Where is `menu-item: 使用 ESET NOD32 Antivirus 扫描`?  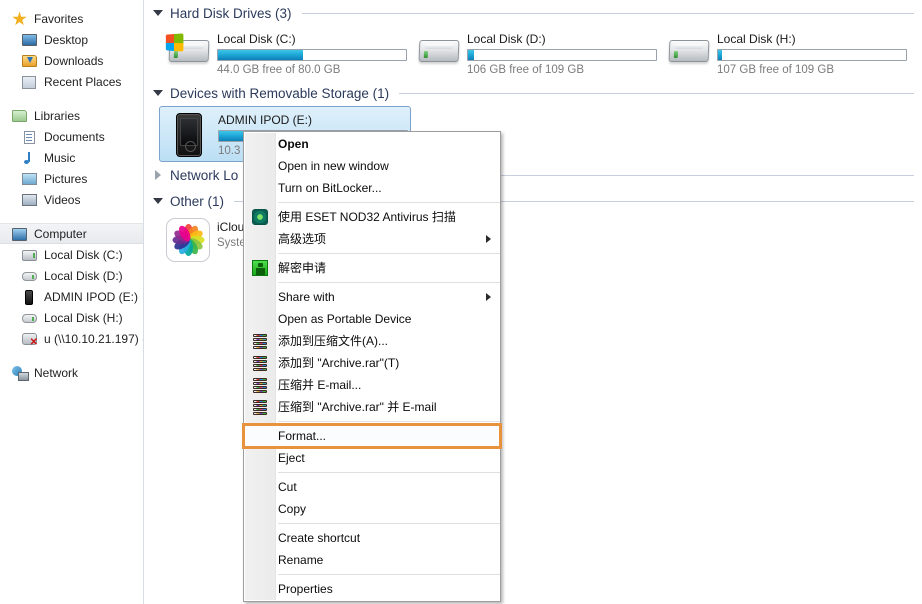
menu-item: 使用 ESET NOD32 Antivirus 扫描 is located at coordinates (372, 217).